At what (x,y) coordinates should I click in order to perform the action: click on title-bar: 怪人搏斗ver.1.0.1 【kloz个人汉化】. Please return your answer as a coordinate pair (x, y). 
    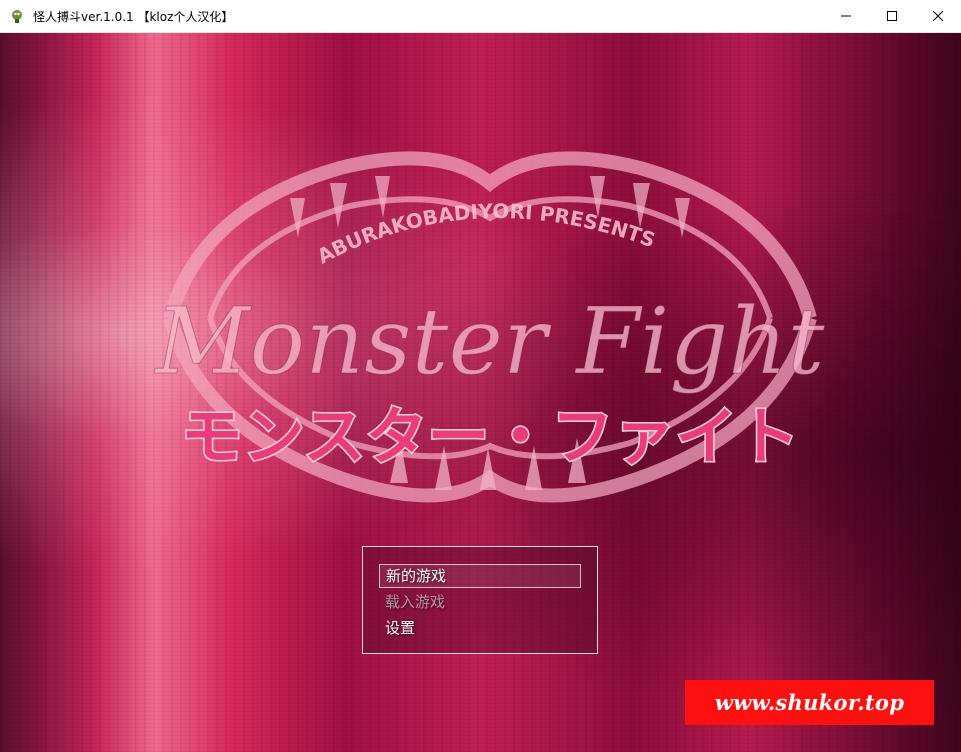
    Looking at the image, I should click on (480, 16).